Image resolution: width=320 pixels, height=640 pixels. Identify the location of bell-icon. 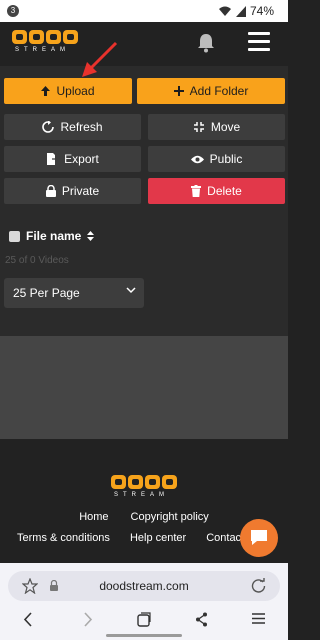
(206, 43).